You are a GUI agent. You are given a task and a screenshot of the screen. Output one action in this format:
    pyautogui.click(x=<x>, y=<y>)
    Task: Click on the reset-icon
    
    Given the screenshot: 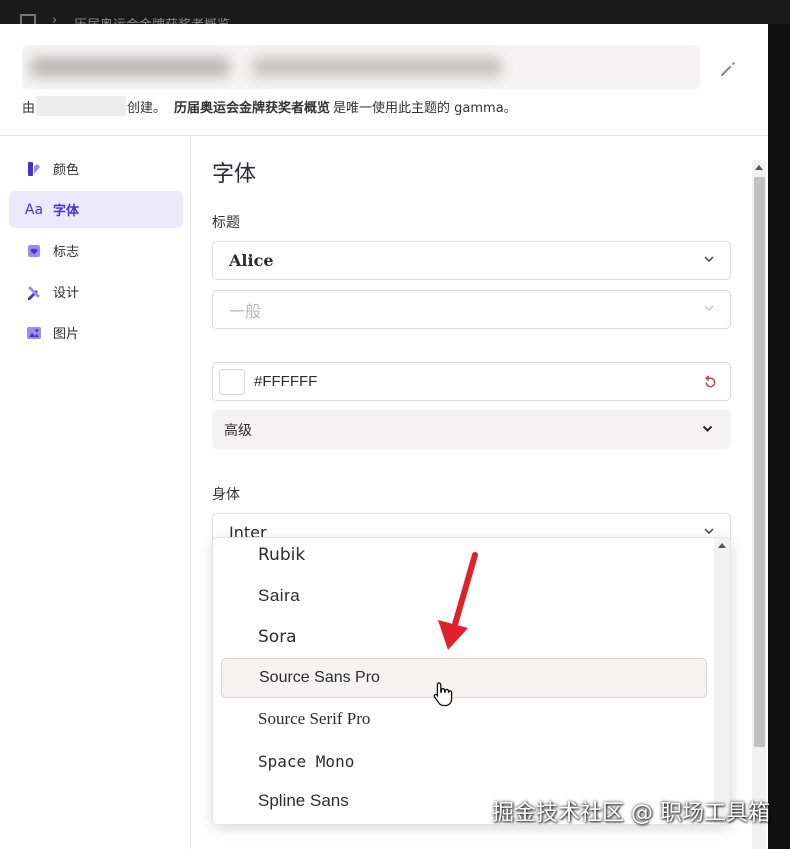 What is the action you would take?
    pyautogui.click(x=710, y=382)
    